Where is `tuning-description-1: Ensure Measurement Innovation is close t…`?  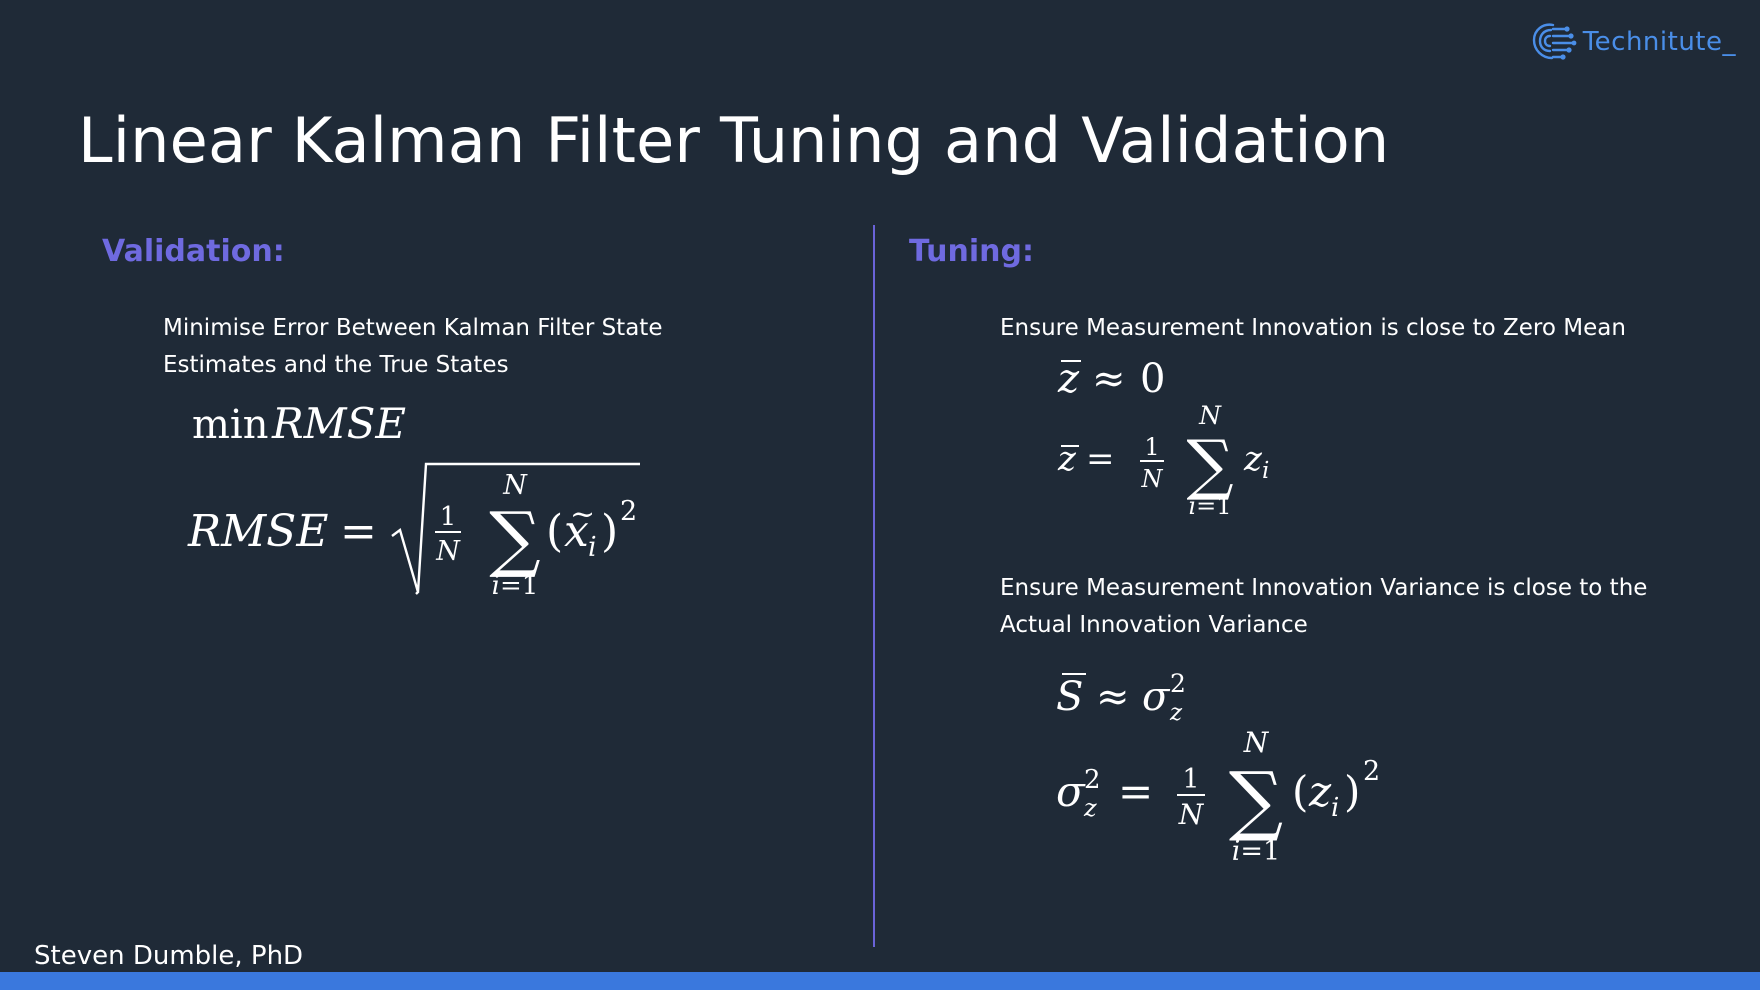
tuning-description-1: Ensure Measurement Innovation is close t… is located at coordinates (1313, 328).